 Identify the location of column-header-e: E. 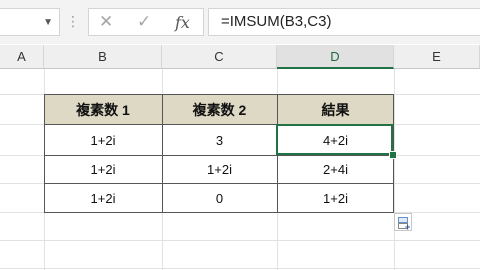
(437, 57).